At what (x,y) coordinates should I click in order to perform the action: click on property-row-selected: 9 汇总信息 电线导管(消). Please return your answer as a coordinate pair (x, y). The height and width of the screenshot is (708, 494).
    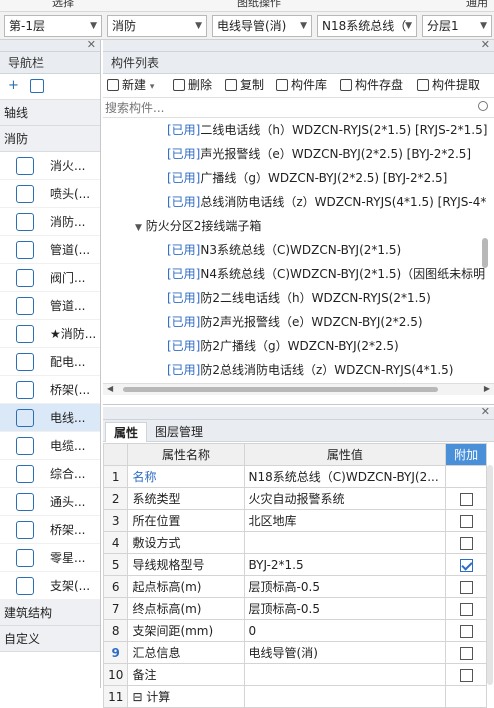
    Looking at the image, I should click on (294, 652).